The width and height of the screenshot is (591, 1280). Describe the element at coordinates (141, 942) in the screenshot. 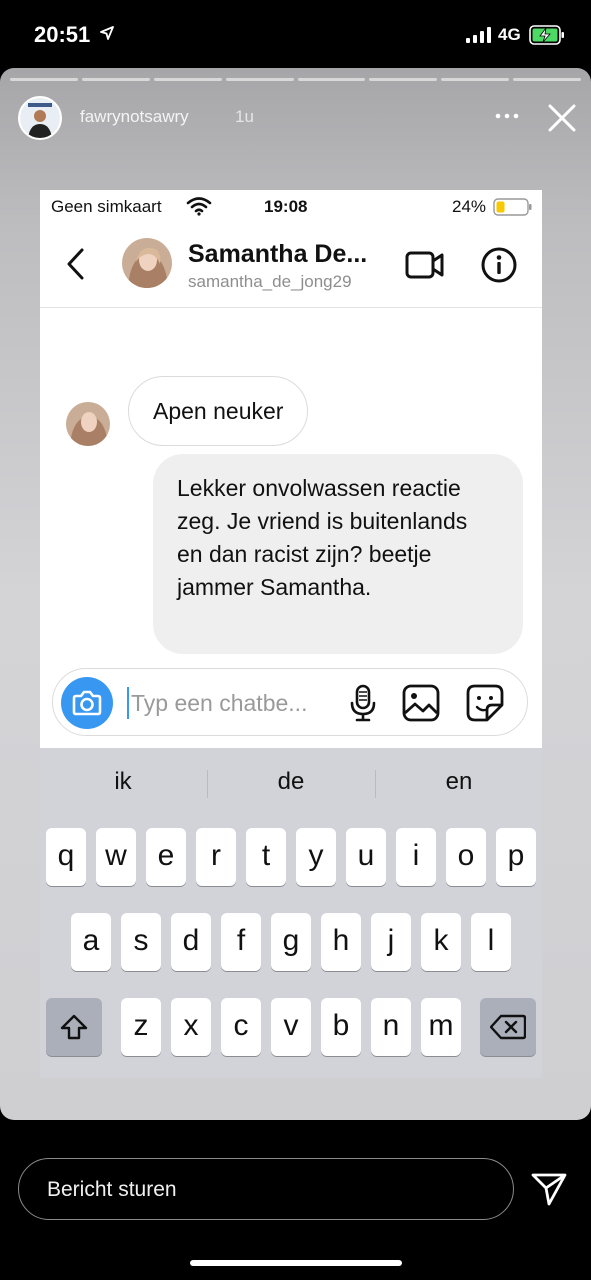

I see `key-s: s` at that location.